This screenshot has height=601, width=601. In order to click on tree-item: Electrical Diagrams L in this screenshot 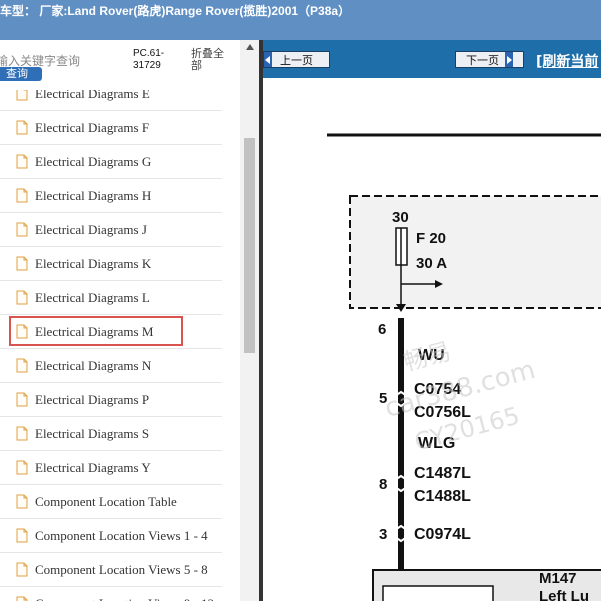, I will do `click(111, 298)`.